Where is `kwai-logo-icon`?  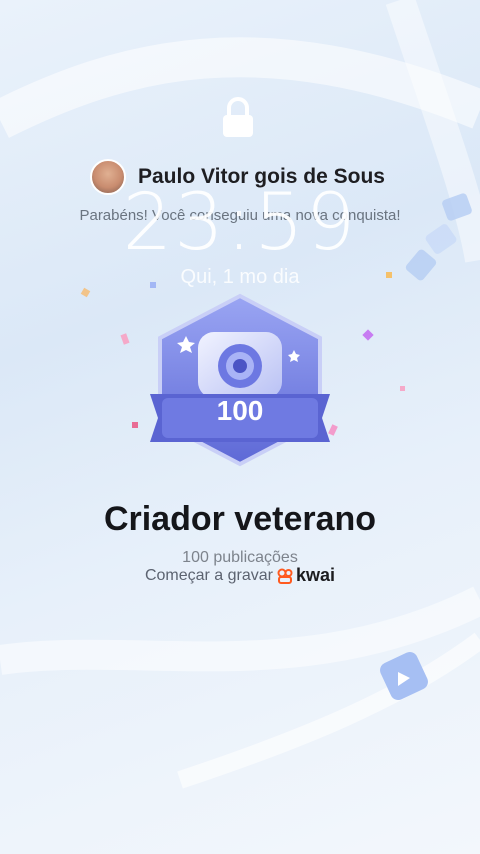
kwai-logo-icon is located at coordinates (285, 576).